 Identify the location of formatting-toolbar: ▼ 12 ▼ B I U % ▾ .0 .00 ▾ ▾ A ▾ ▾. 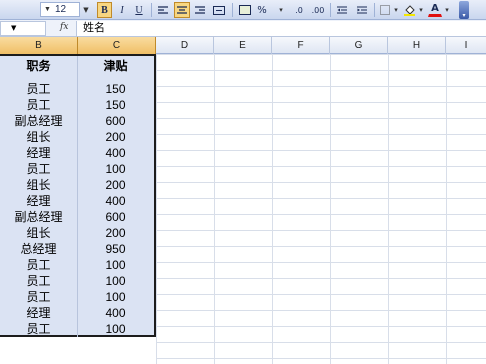
(243, 10).